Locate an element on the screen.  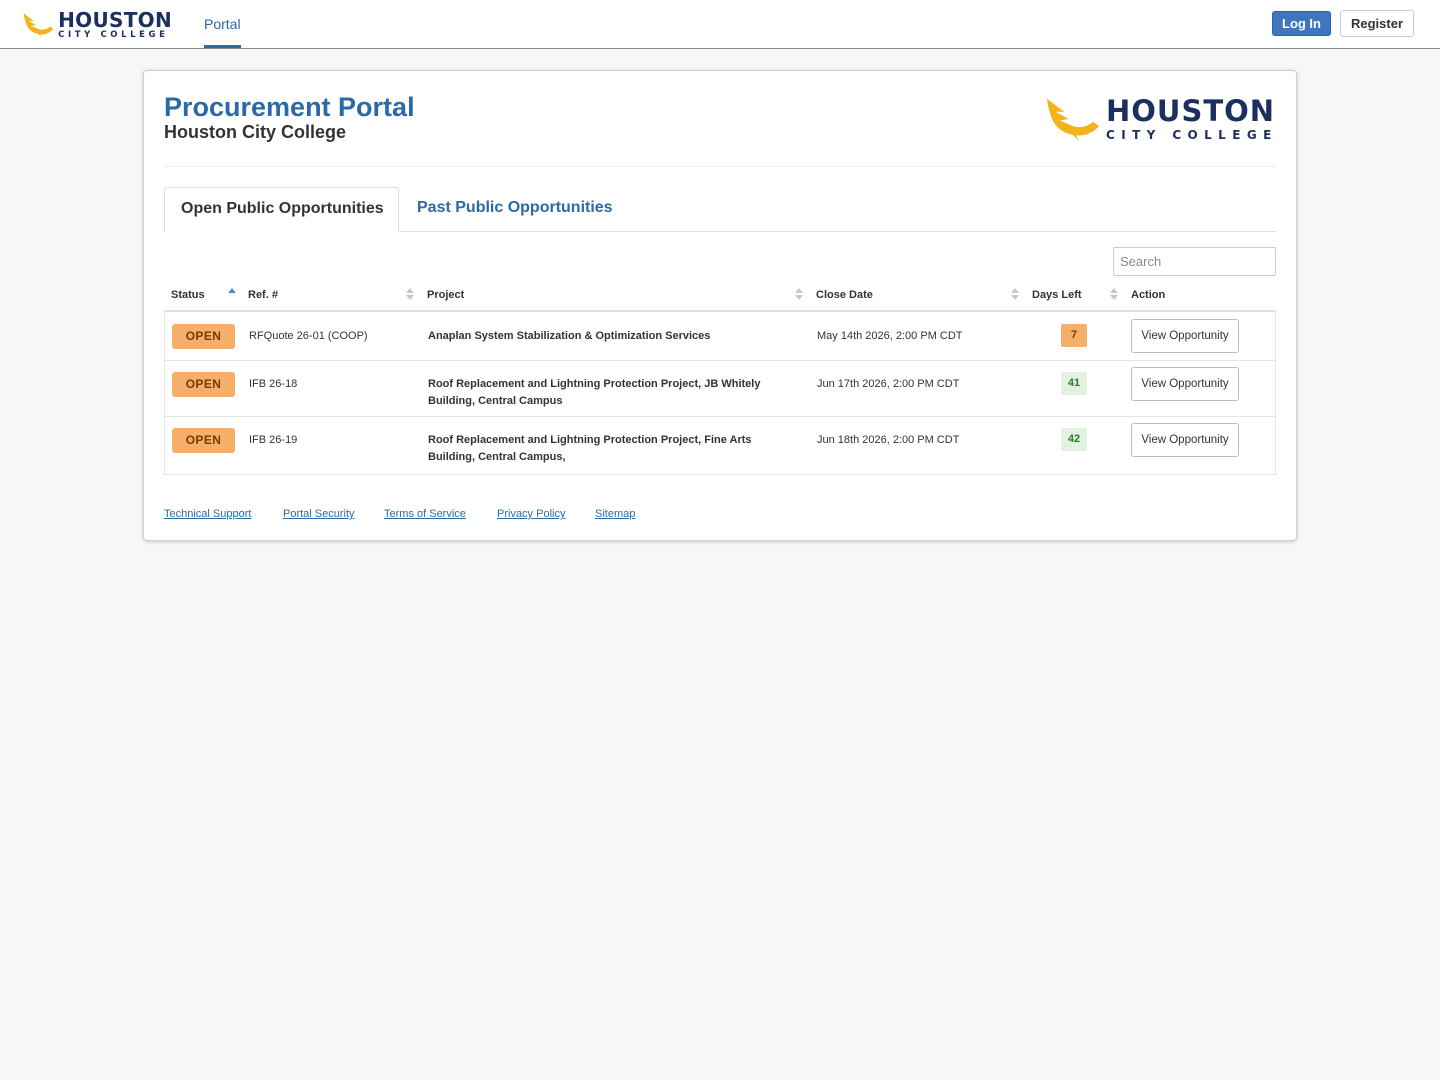
footer-link-privacy-policy: Privacy Policy is located at coordinates (531, 514).